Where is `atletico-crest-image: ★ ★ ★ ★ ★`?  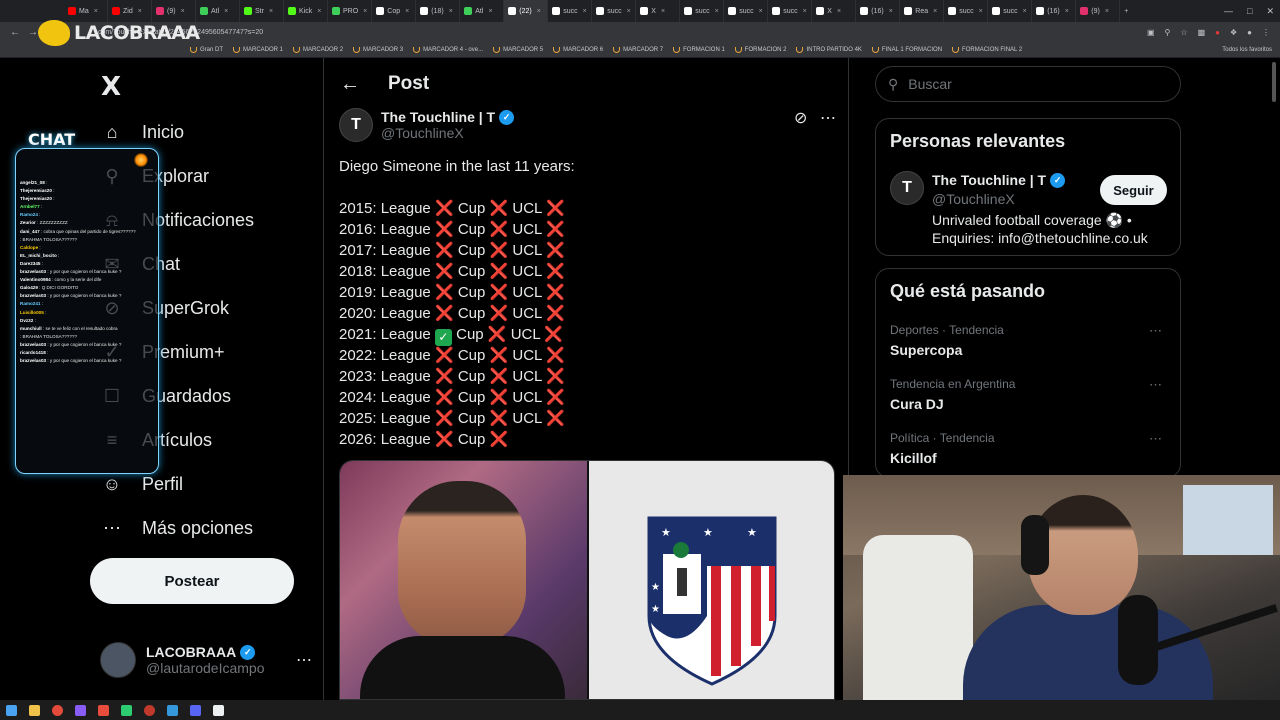 atletico-crest-image: ★ ★ ★ ★ ★ is located at coordinates (711, 580).